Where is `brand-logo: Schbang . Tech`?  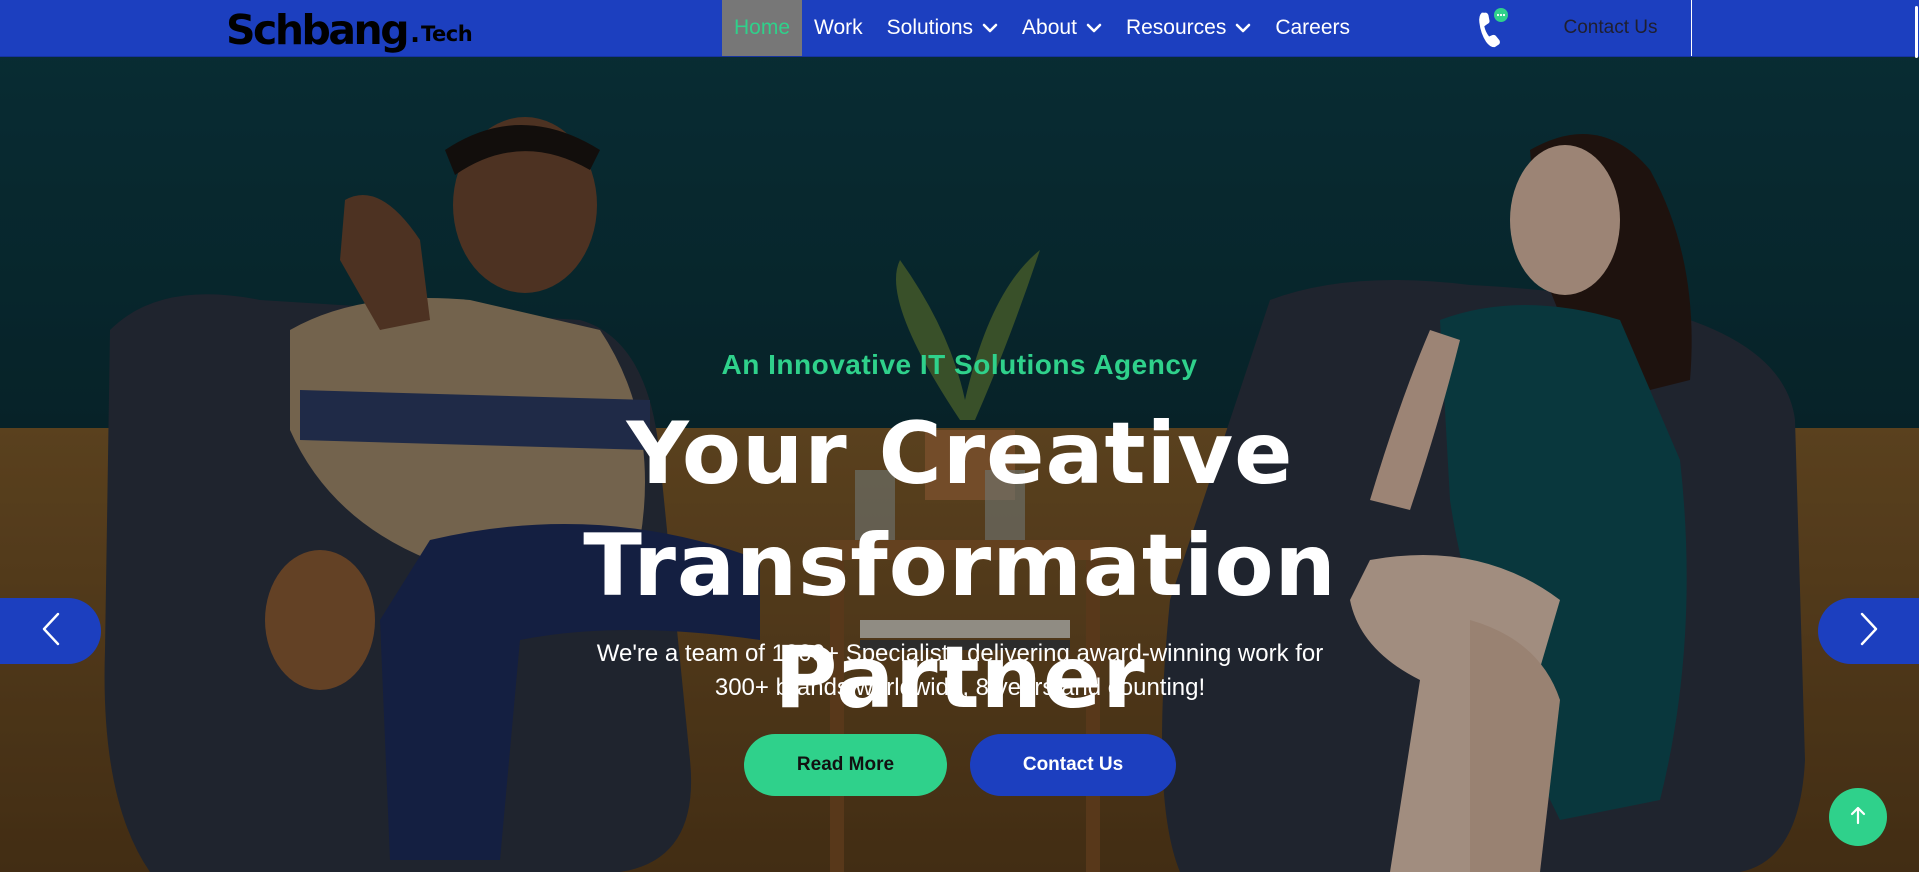 brand-logo: Schbang . Tech is located at coordinates (349, 28).